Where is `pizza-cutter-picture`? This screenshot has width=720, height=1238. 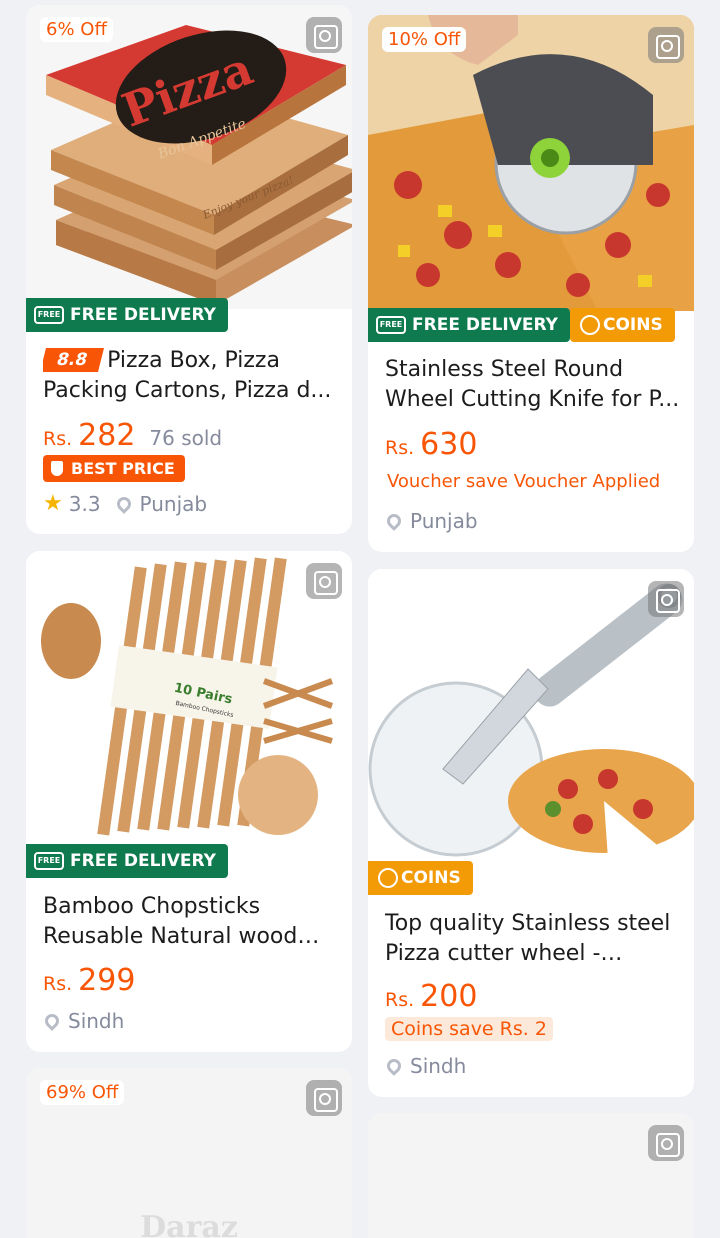
pizza-cutter-picture is located at coordinates (531, 721).